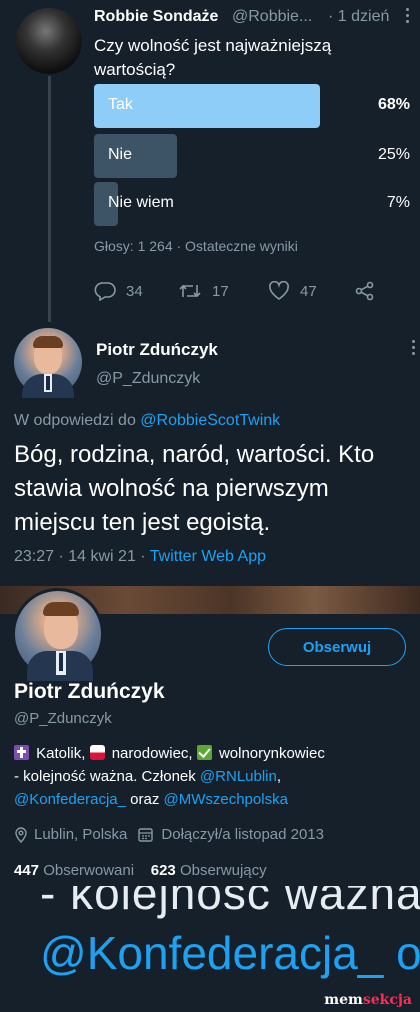 The height and width of the screenshot is (1012, 420). Describe the element at coordinates (148, 379) in the screenshot. I see `author-handle: @P_Zdunczyk` at that location.